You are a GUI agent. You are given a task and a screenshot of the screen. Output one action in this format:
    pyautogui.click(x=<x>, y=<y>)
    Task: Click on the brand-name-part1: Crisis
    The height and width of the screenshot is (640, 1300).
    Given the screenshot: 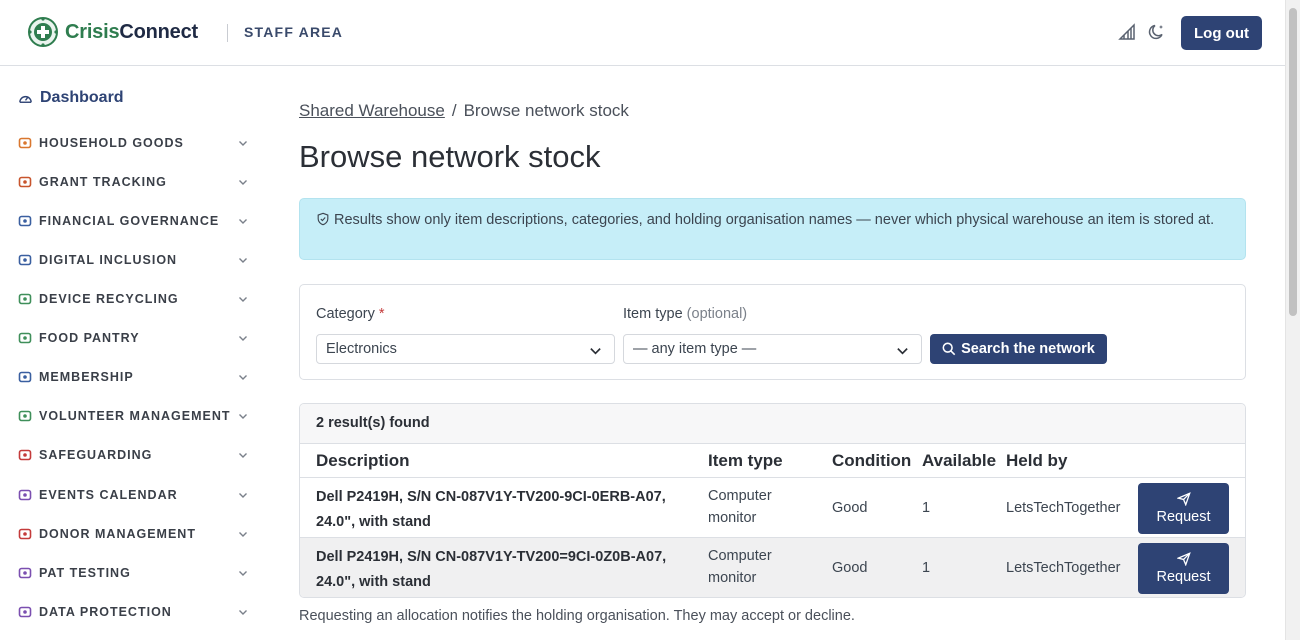 What is the action you would take?
    pyautogui.click(x=92, y=31)
    